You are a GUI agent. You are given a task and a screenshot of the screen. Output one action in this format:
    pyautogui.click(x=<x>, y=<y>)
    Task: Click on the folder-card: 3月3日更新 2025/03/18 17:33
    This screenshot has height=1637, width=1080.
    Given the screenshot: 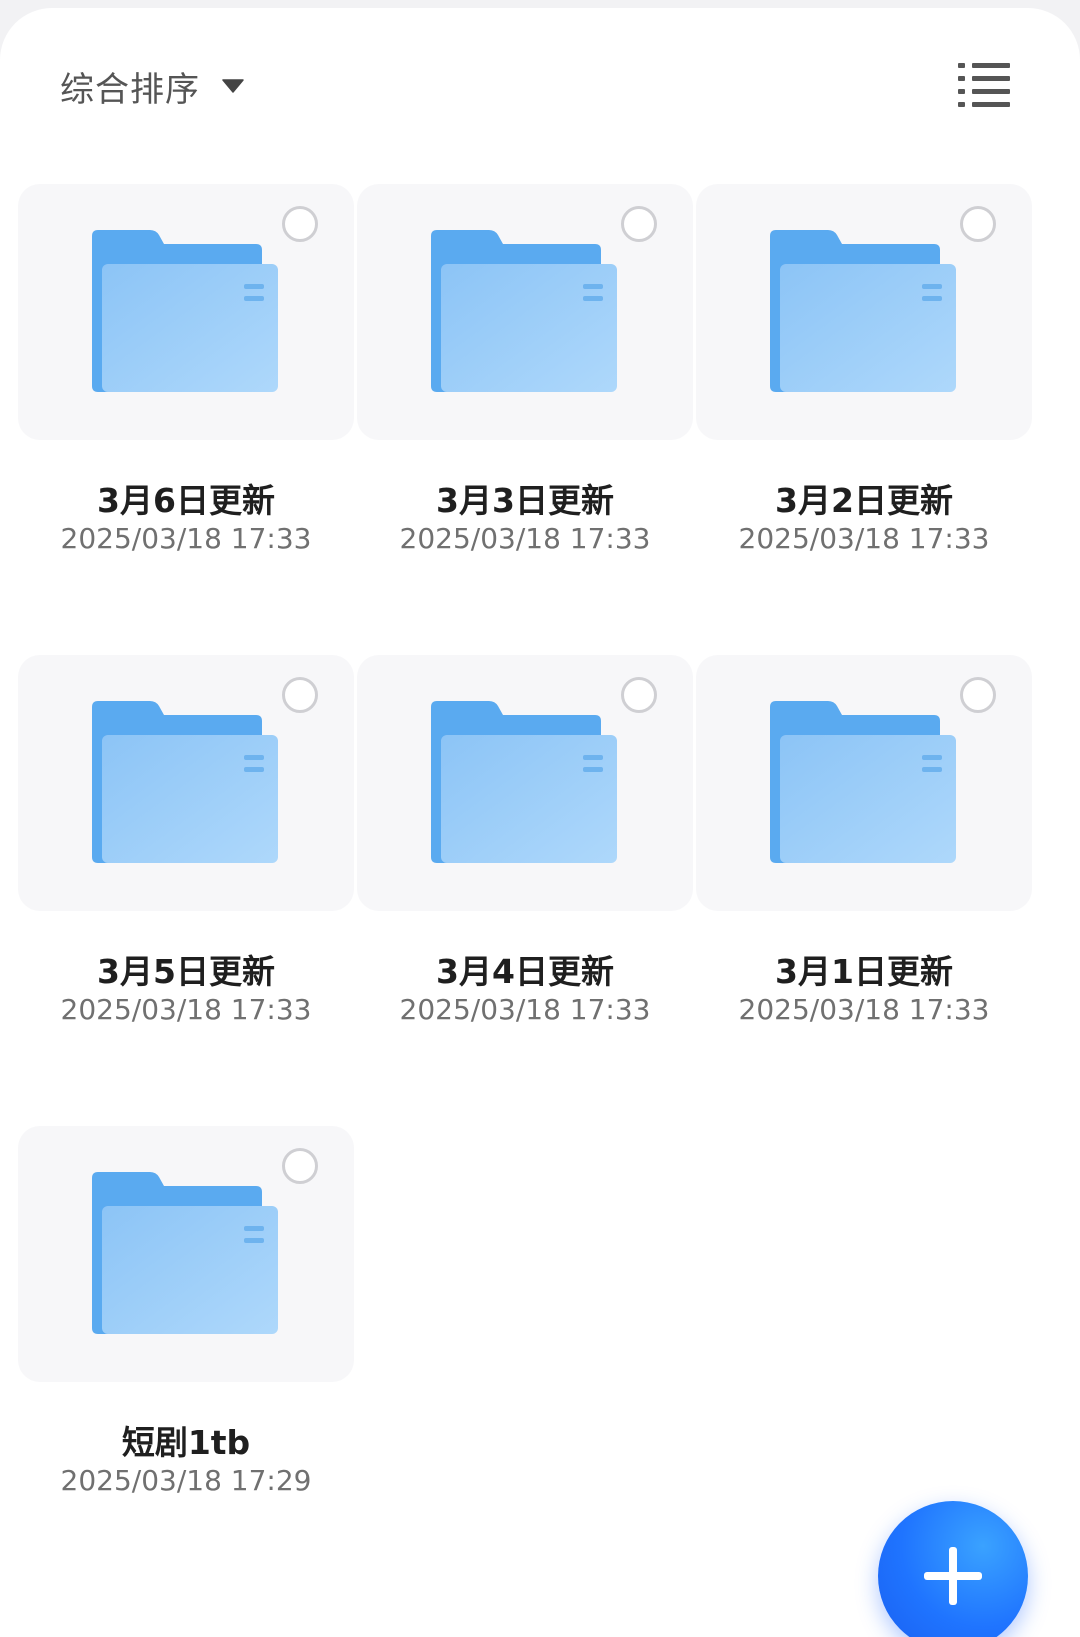 What is the action you would take?
    pyautogui.click(x=525, y=389)
    